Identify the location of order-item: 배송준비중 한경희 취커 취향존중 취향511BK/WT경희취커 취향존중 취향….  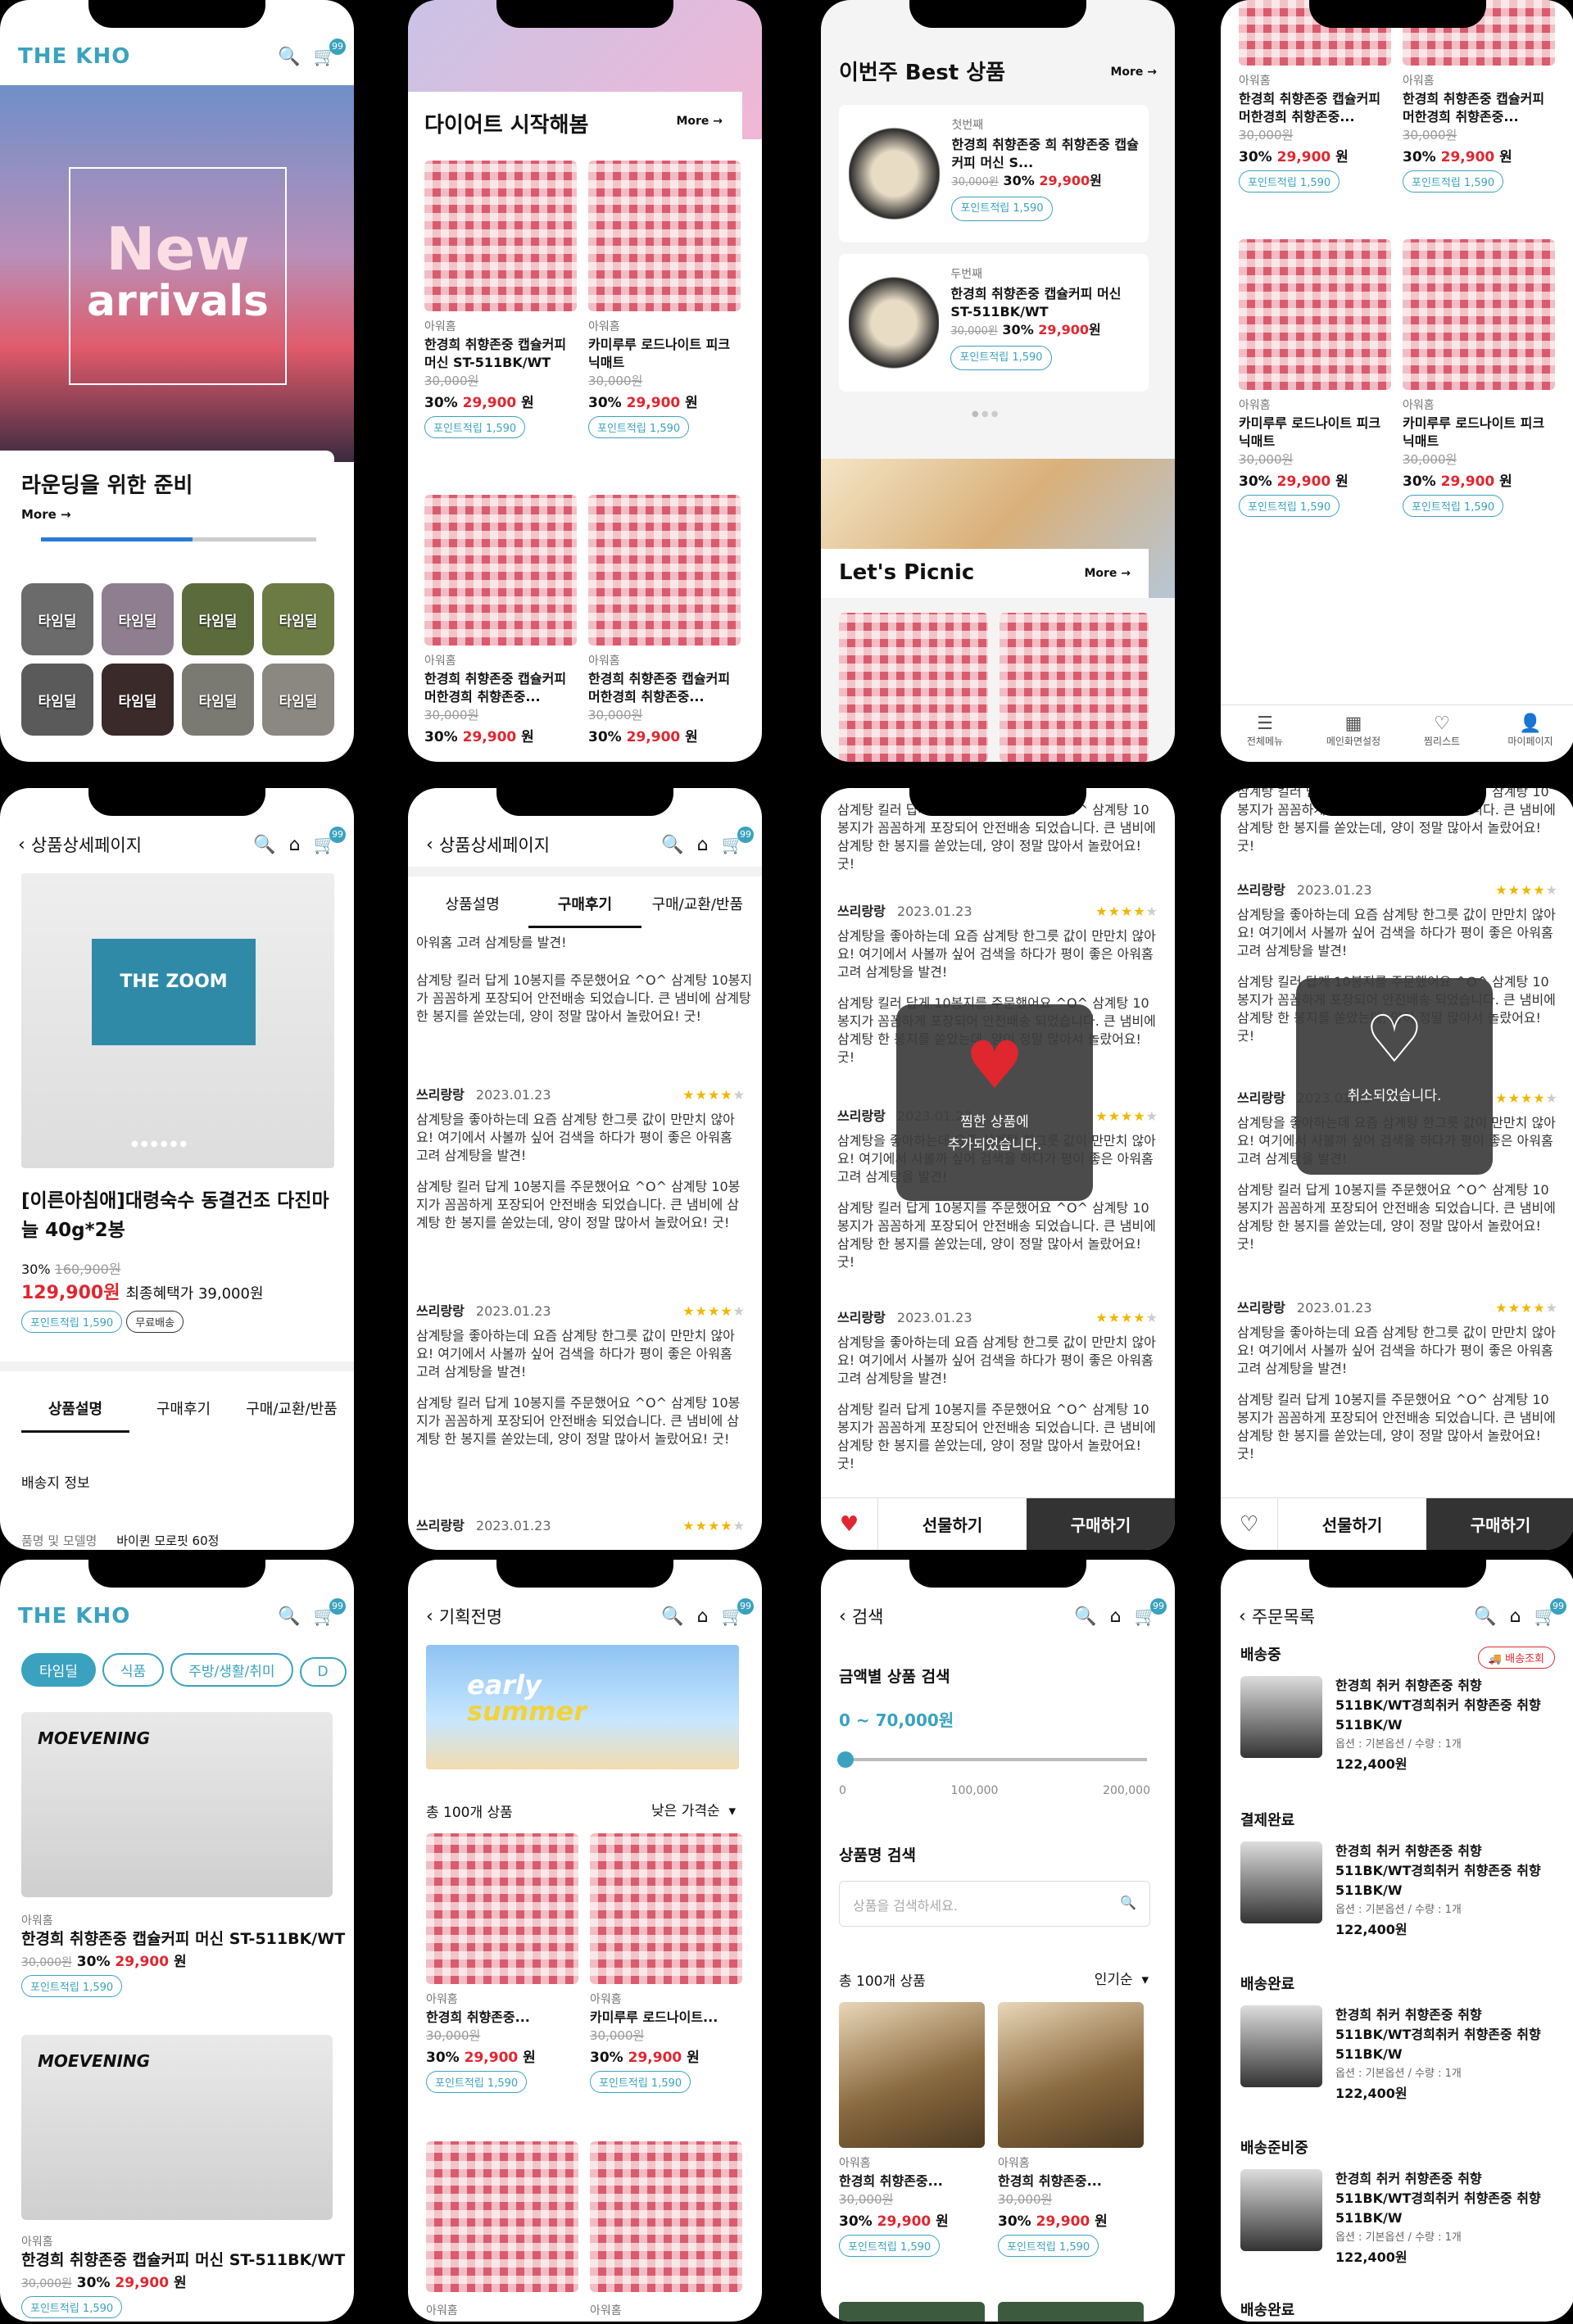
(1400, 2201).